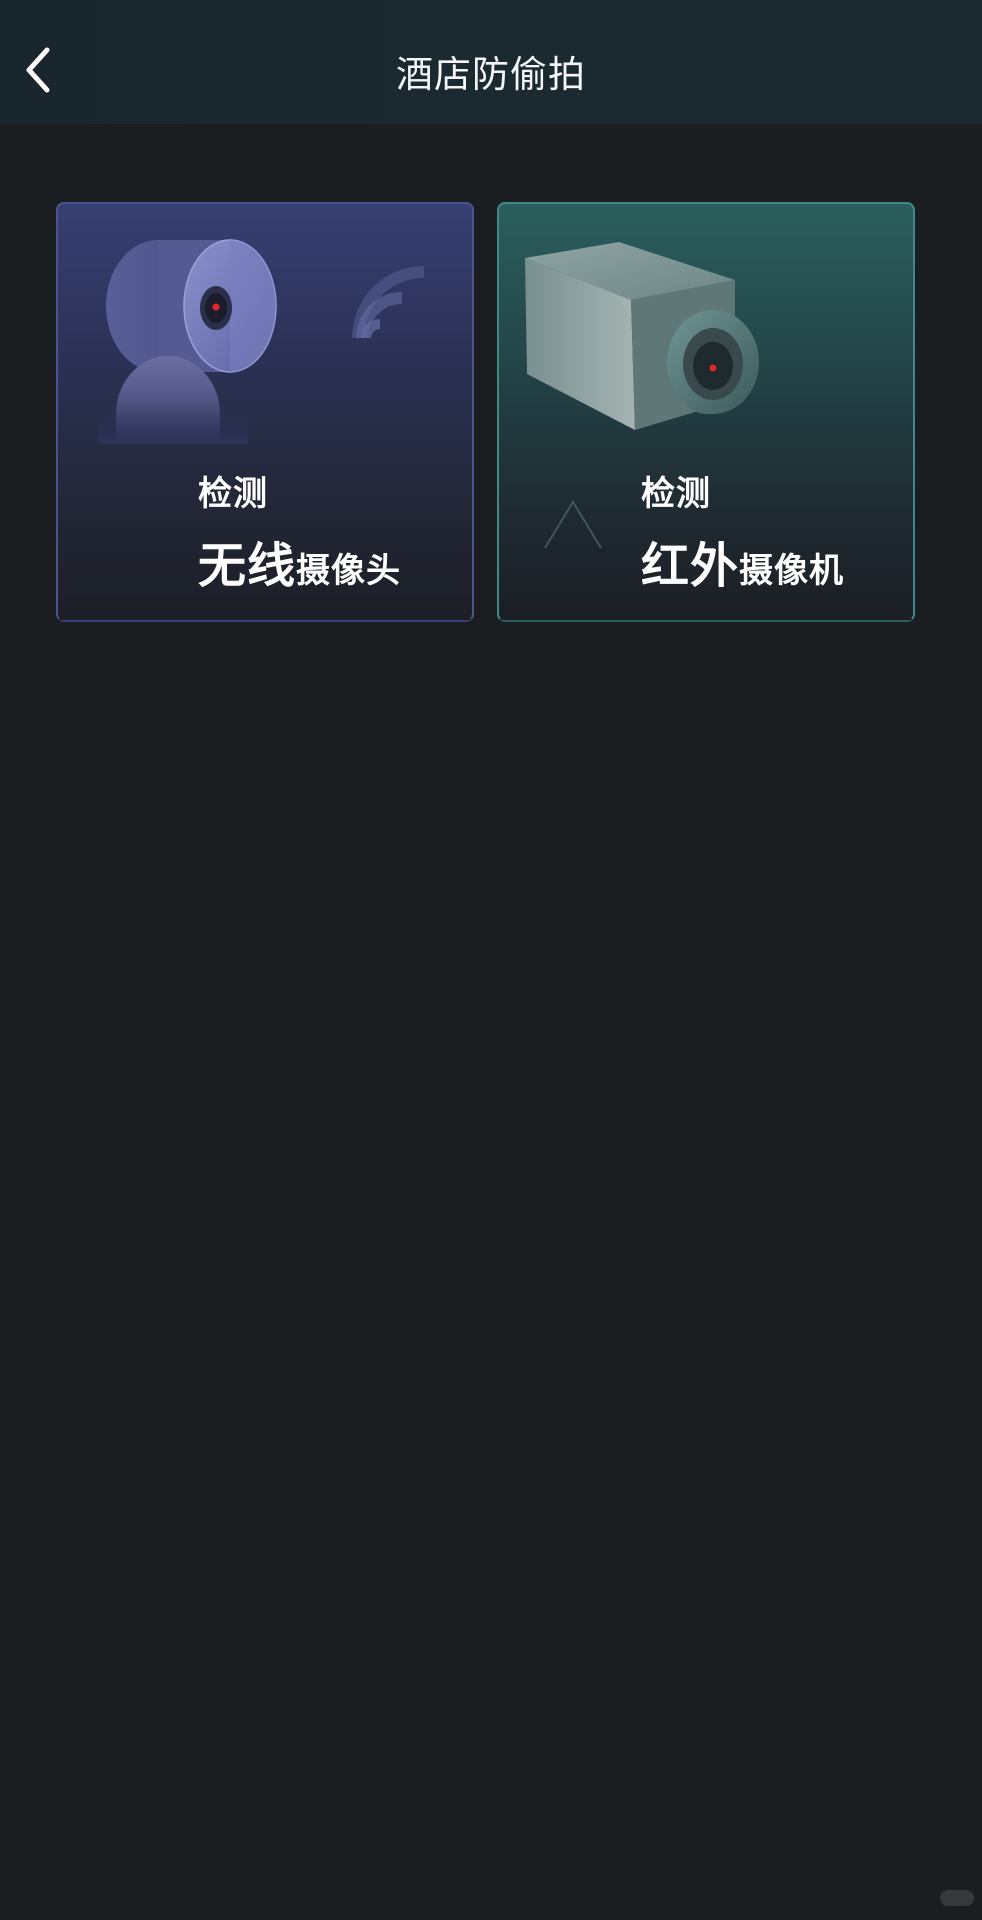 Image resolution: width=982 pixels, height=1920 pixels. I want to click on card-label-device: 摄像机, so click(792, 571).